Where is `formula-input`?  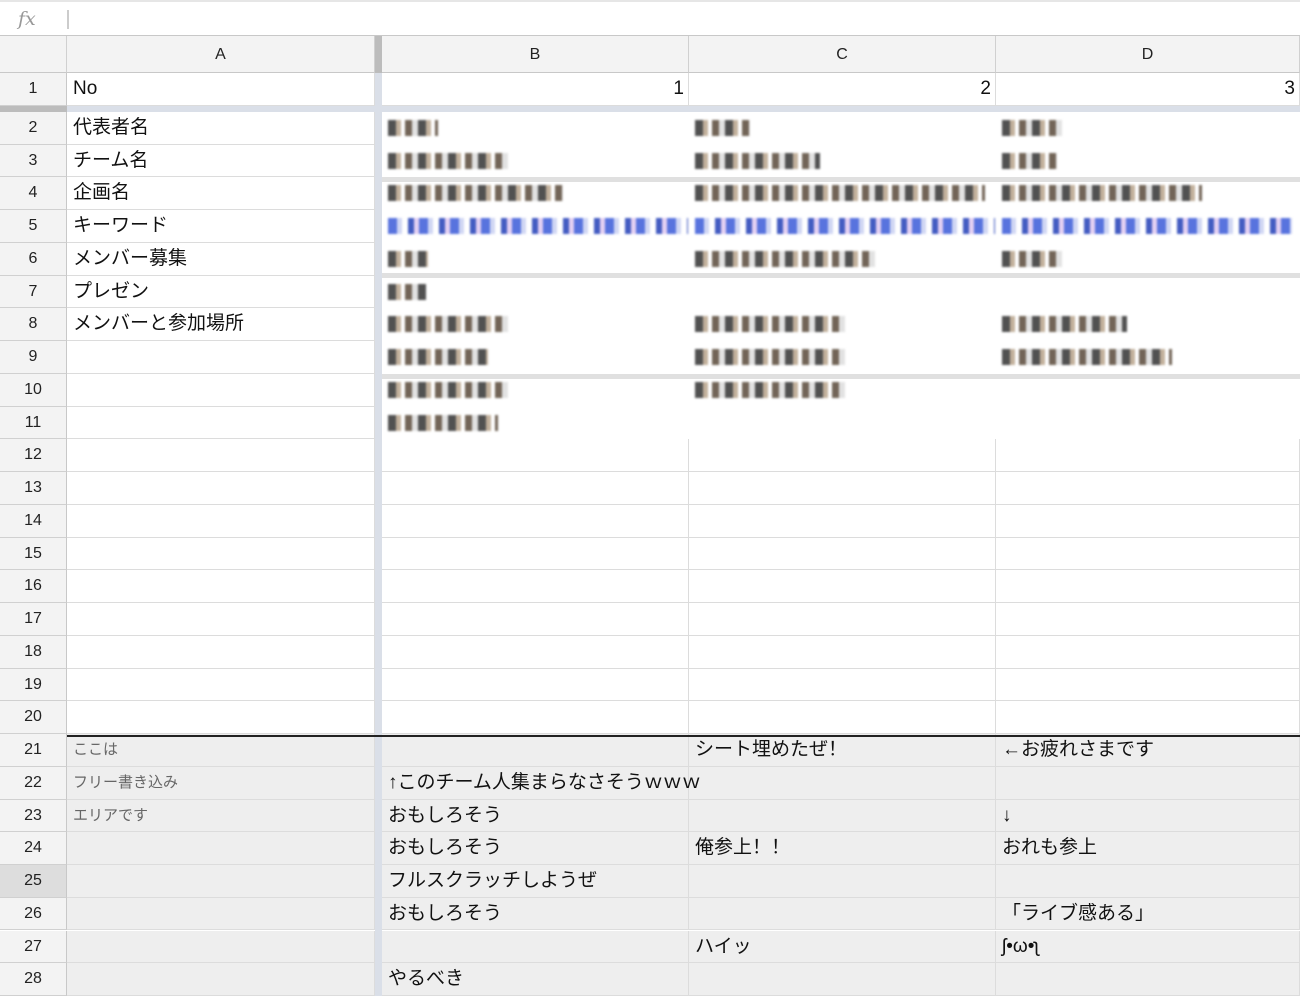
formula-input is located at coordinates (690, 19).